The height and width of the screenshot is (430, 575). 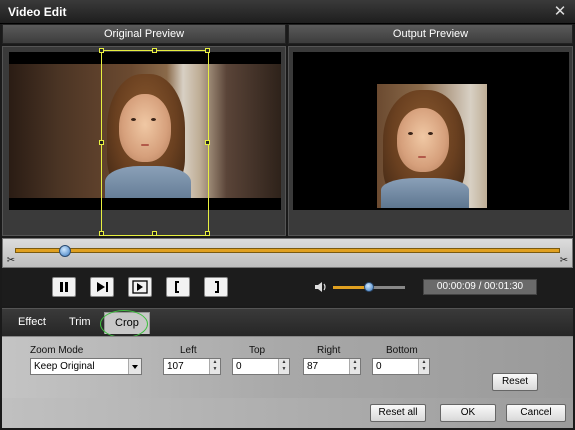 I want to click on edit-tab-bar: Effect Trim Crop, so click(x=287, y=322).